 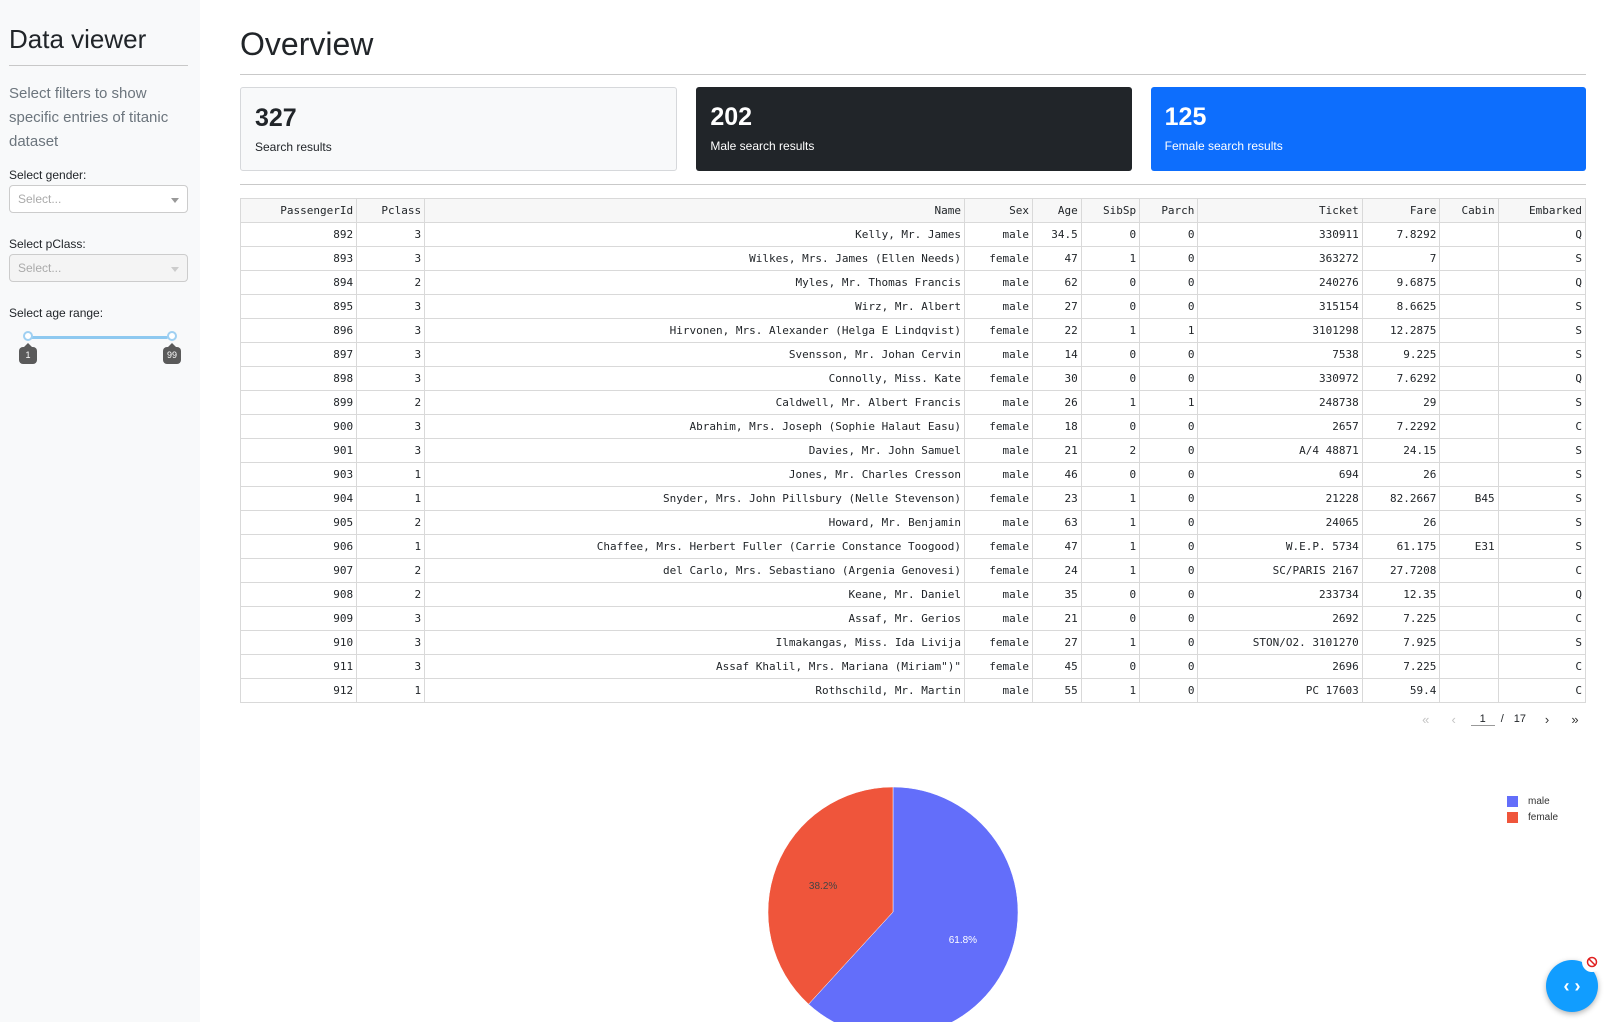 I want to click on table-cell: 23, so click(x=1057, y=498).